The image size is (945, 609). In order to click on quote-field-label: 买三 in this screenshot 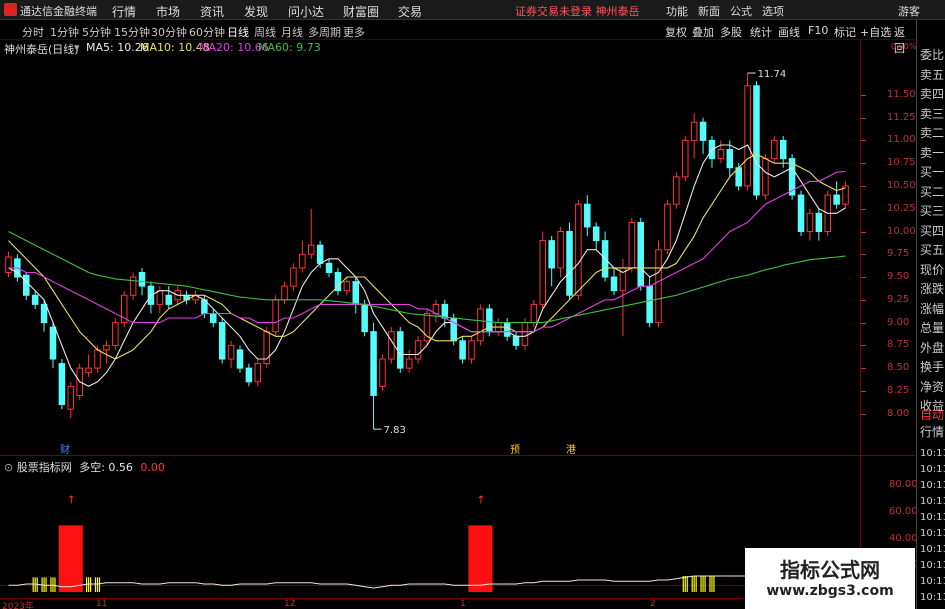, I will do `click(932, 211)`.